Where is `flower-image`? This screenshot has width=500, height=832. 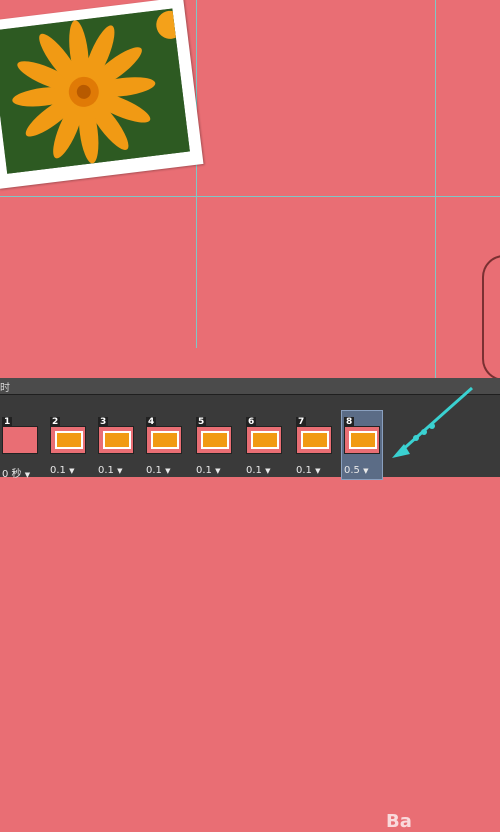
flower-image is located at coordinates (95, 91).